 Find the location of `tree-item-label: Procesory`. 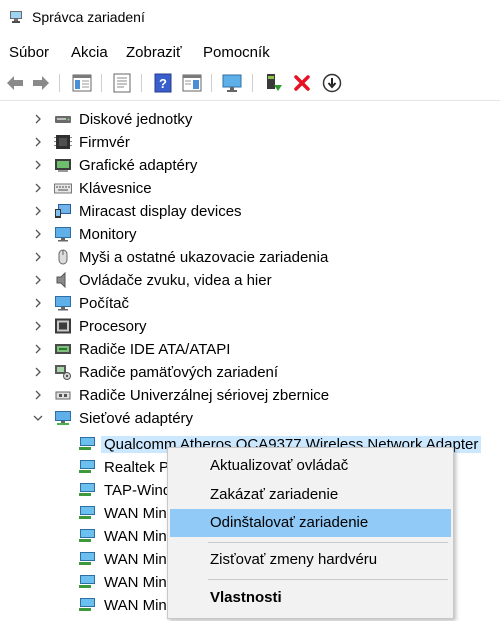

tree-item-label: Procesory is located at coordinates (113, 326).